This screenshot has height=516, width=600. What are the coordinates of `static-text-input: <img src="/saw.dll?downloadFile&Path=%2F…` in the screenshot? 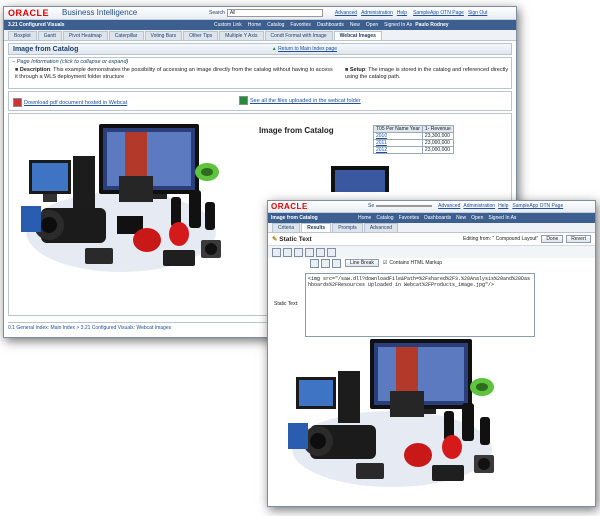 It's located at (420, 305).